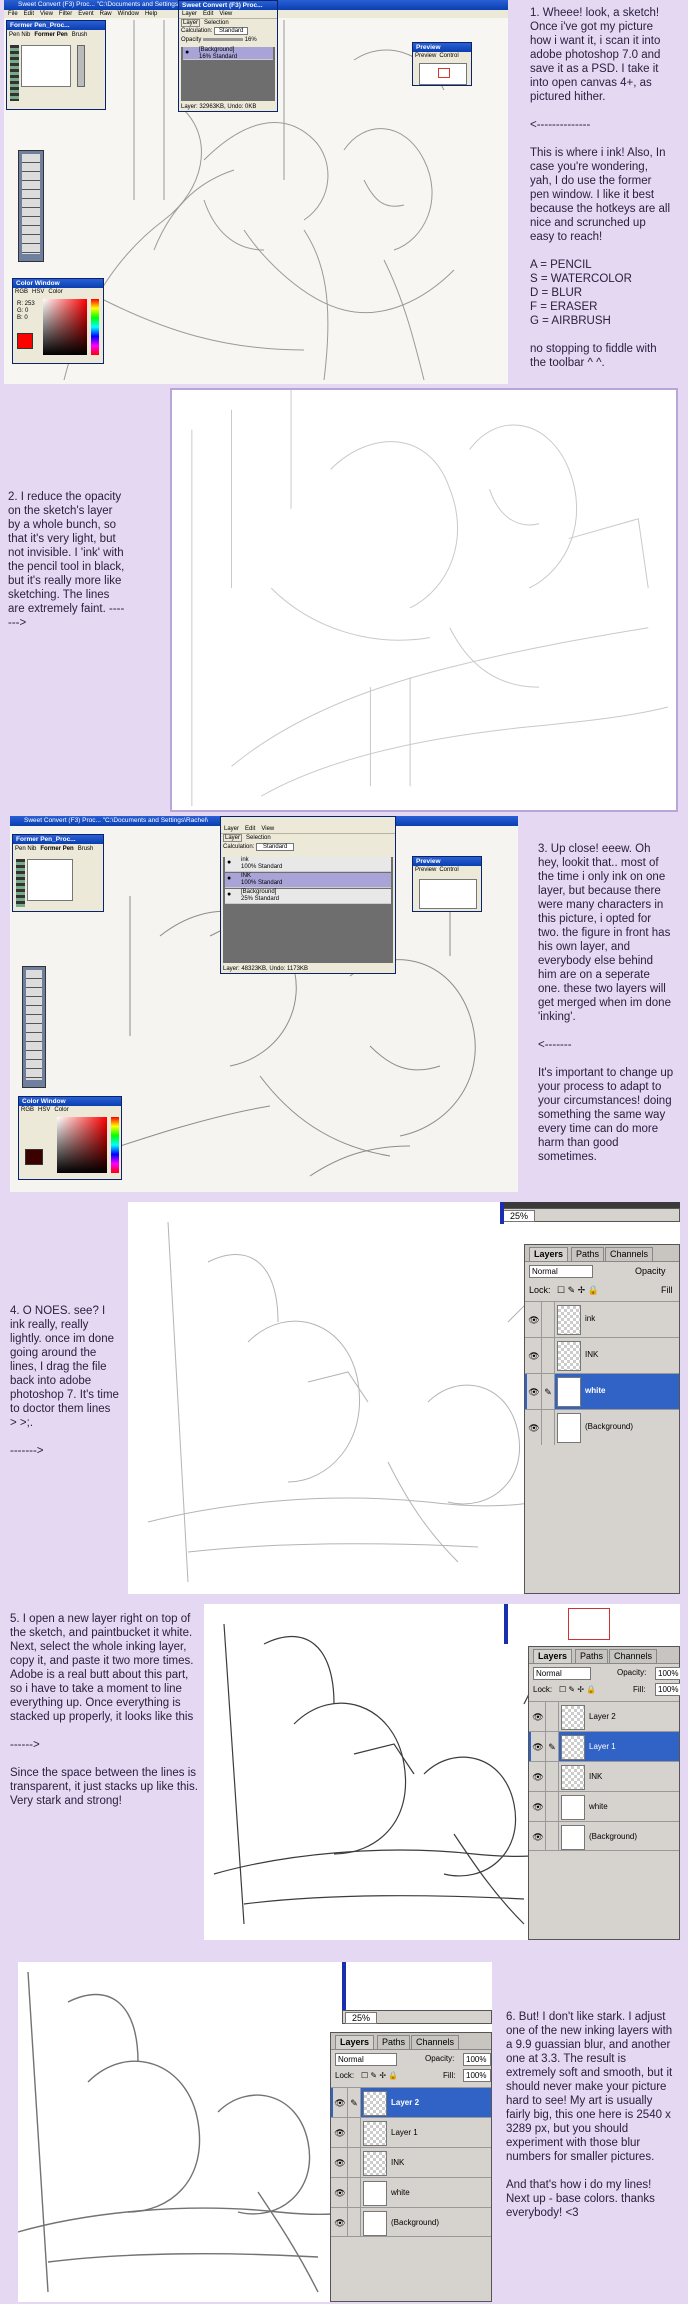 This screenshot has height=2304, width=688. I want to click on layer-row: ● INK 100% Standard, so click(308, 880).